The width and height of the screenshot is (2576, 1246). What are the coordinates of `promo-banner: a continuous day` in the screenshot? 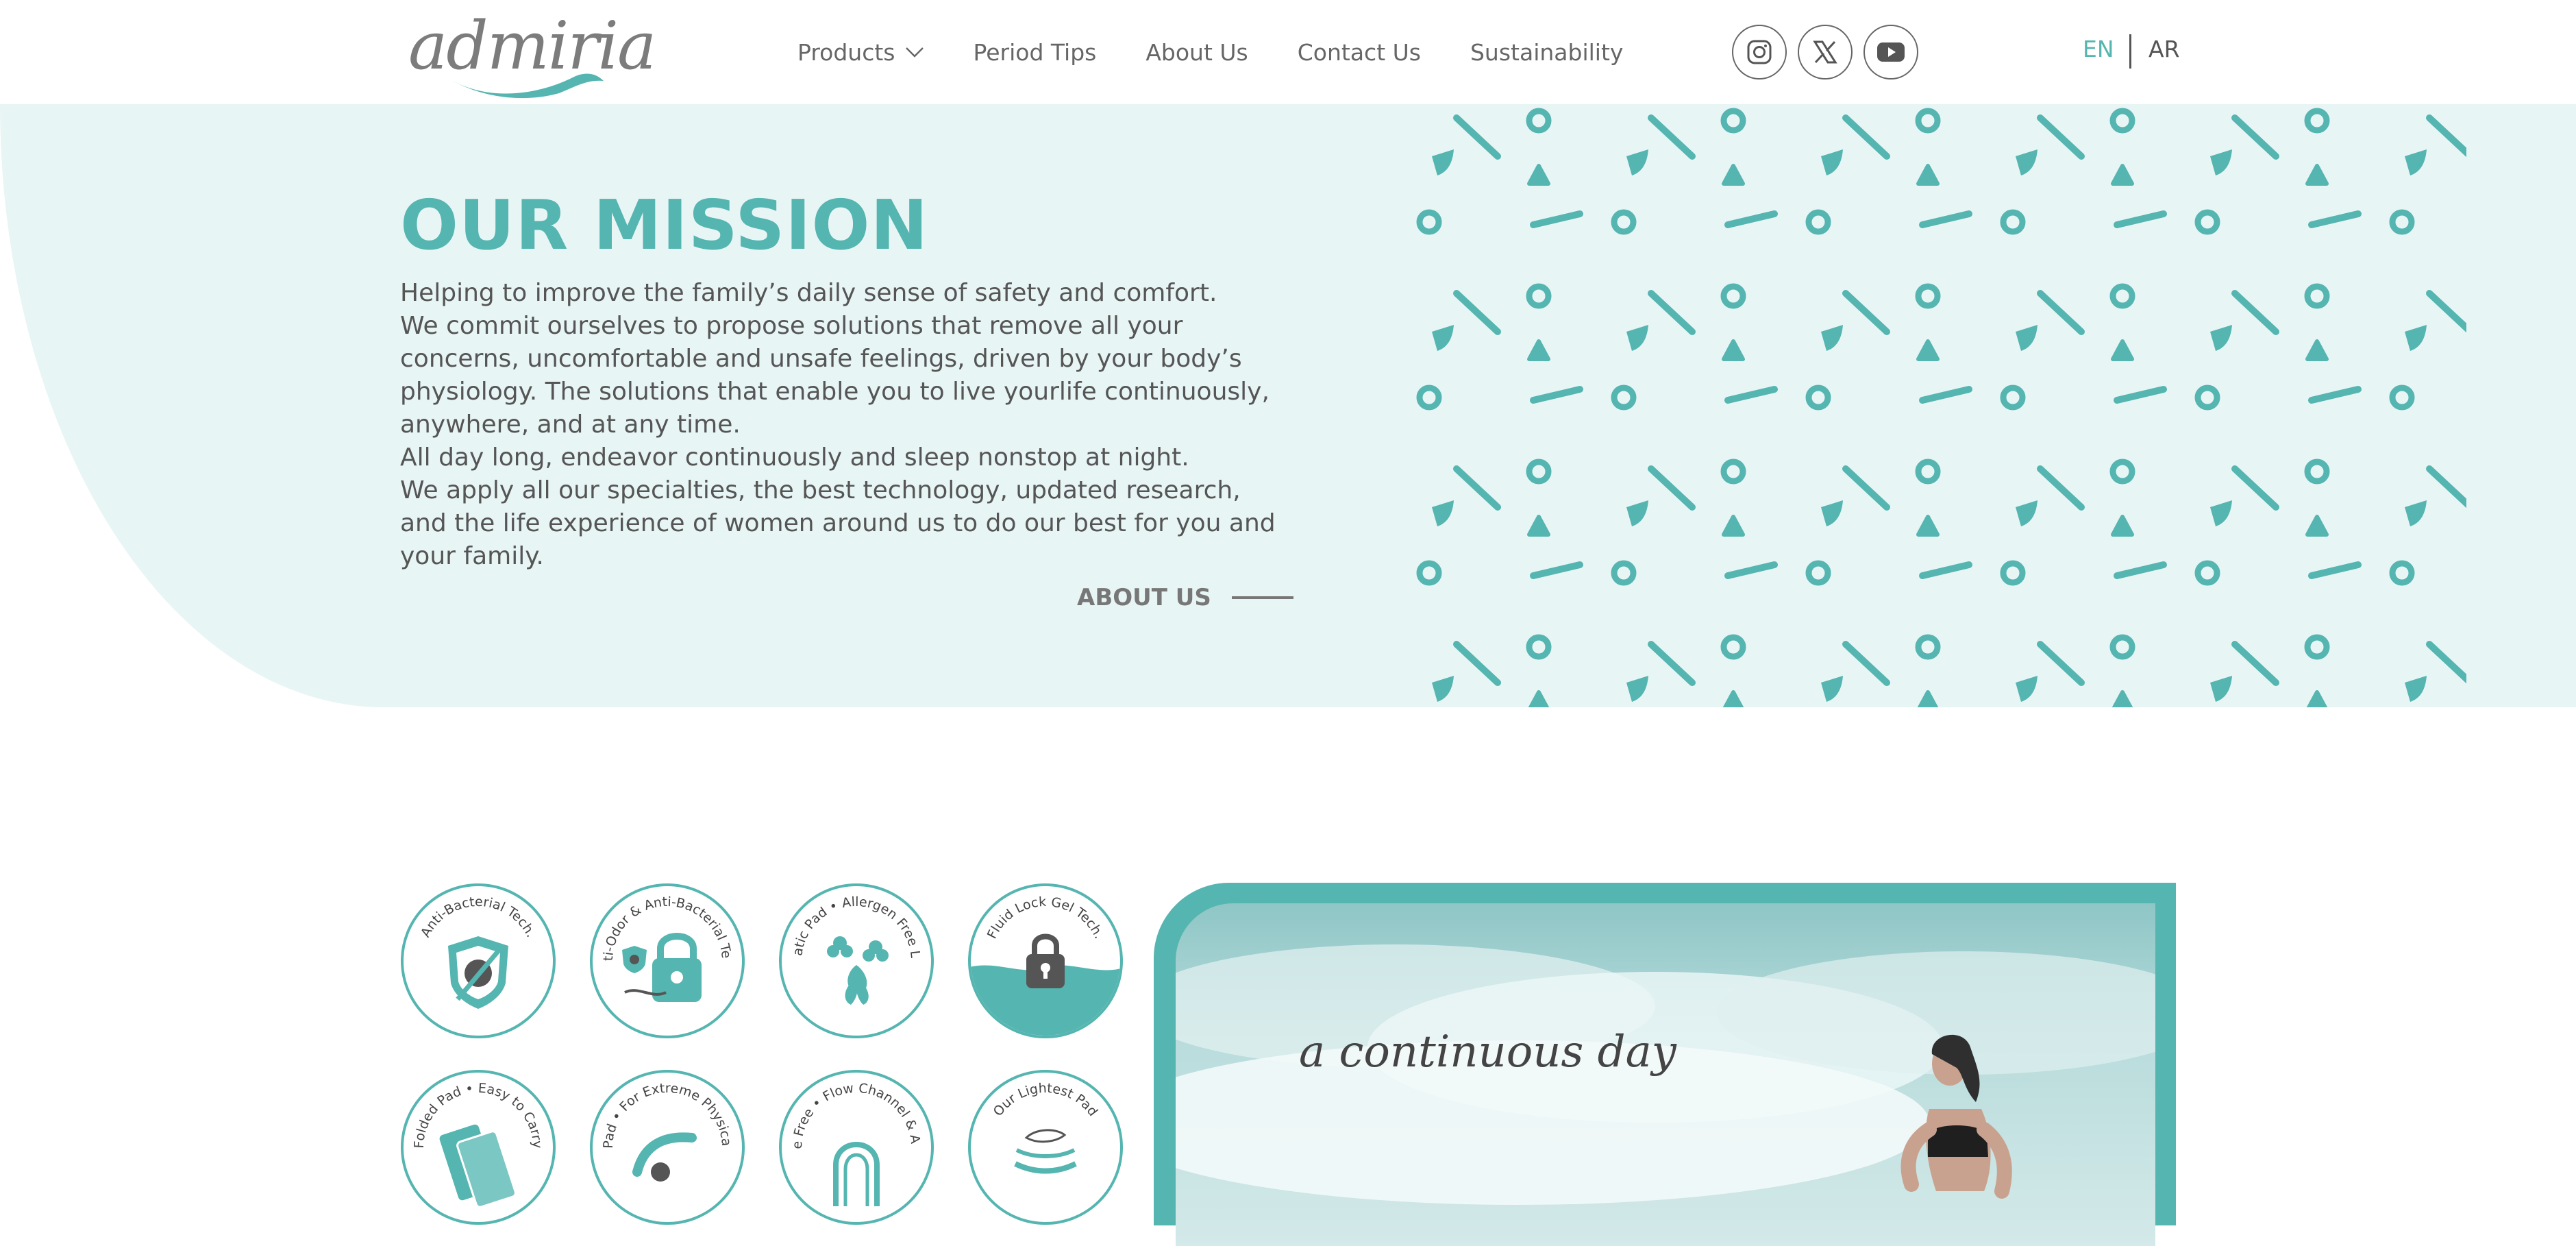 It's located at (1665, 1064).